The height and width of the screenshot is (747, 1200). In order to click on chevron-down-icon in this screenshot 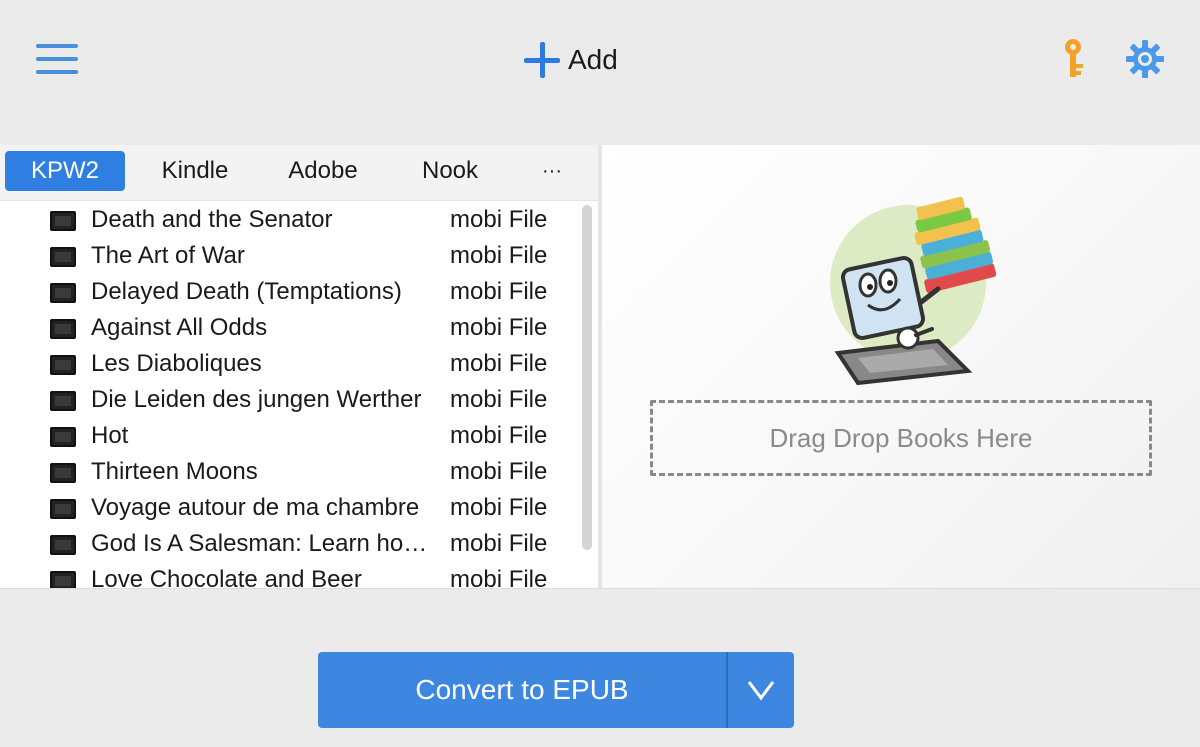, I will do `click(761, 691)`.